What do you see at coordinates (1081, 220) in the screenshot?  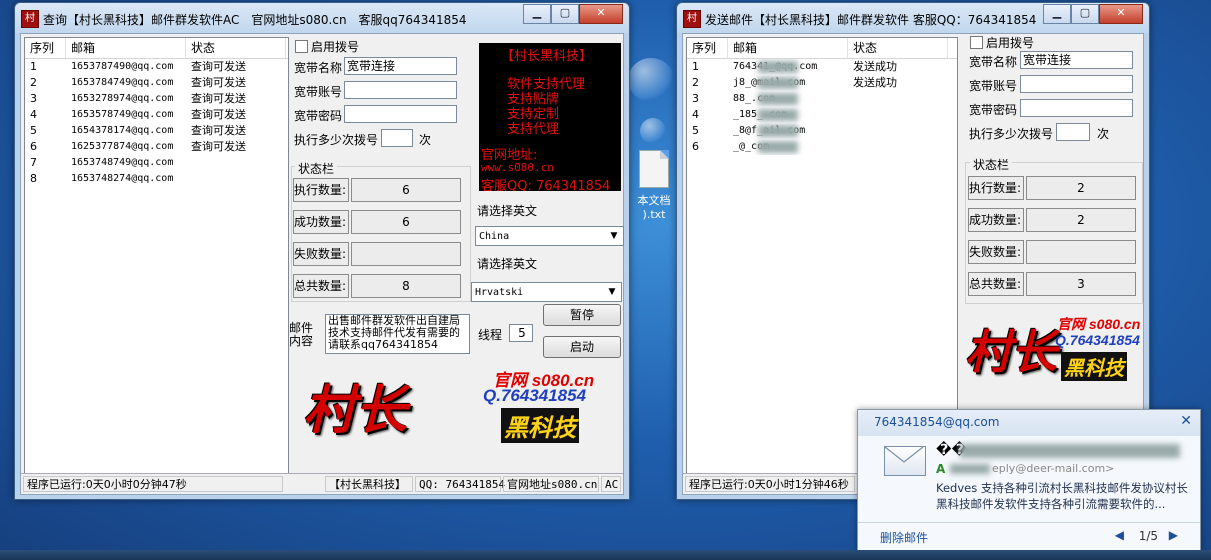 I see `stat-value: 2` at bounding box center [1081, 220].